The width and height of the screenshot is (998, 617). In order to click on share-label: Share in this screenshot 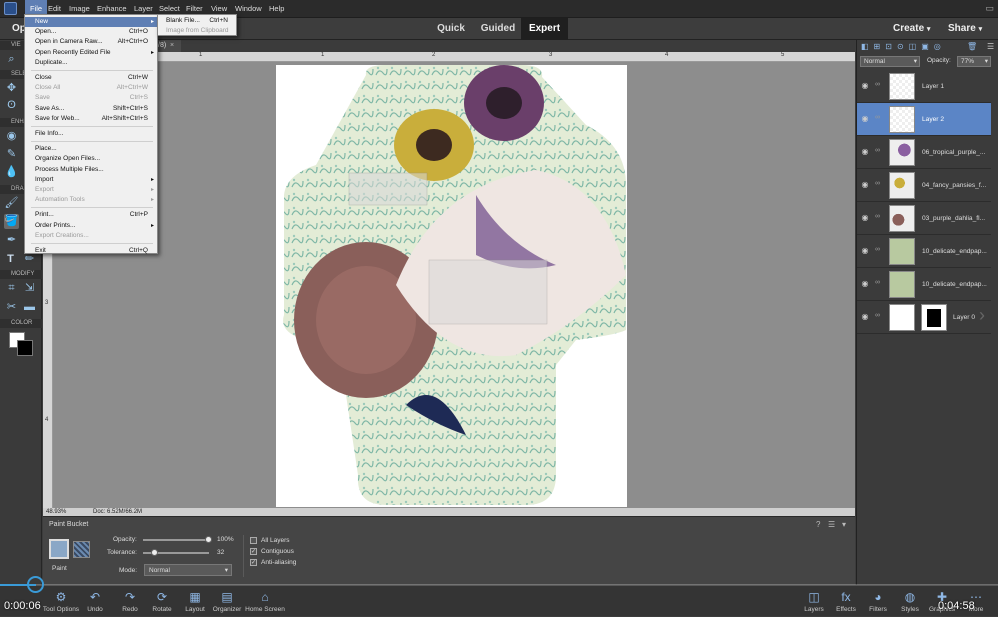, I will do `click(962, 28)`.